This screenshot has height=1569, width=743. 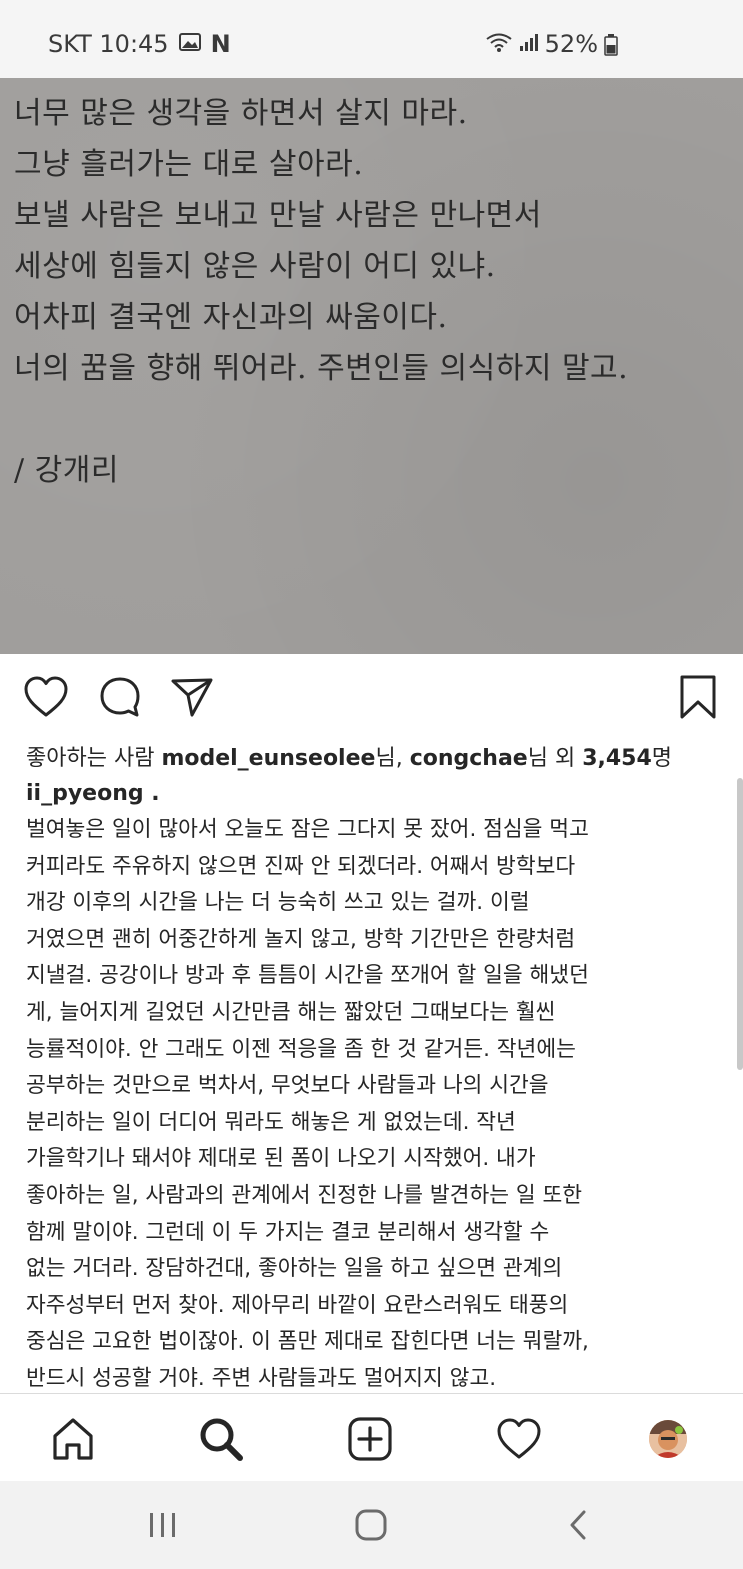 I want to click on profile-avatar, so click(x=668, y=1439).